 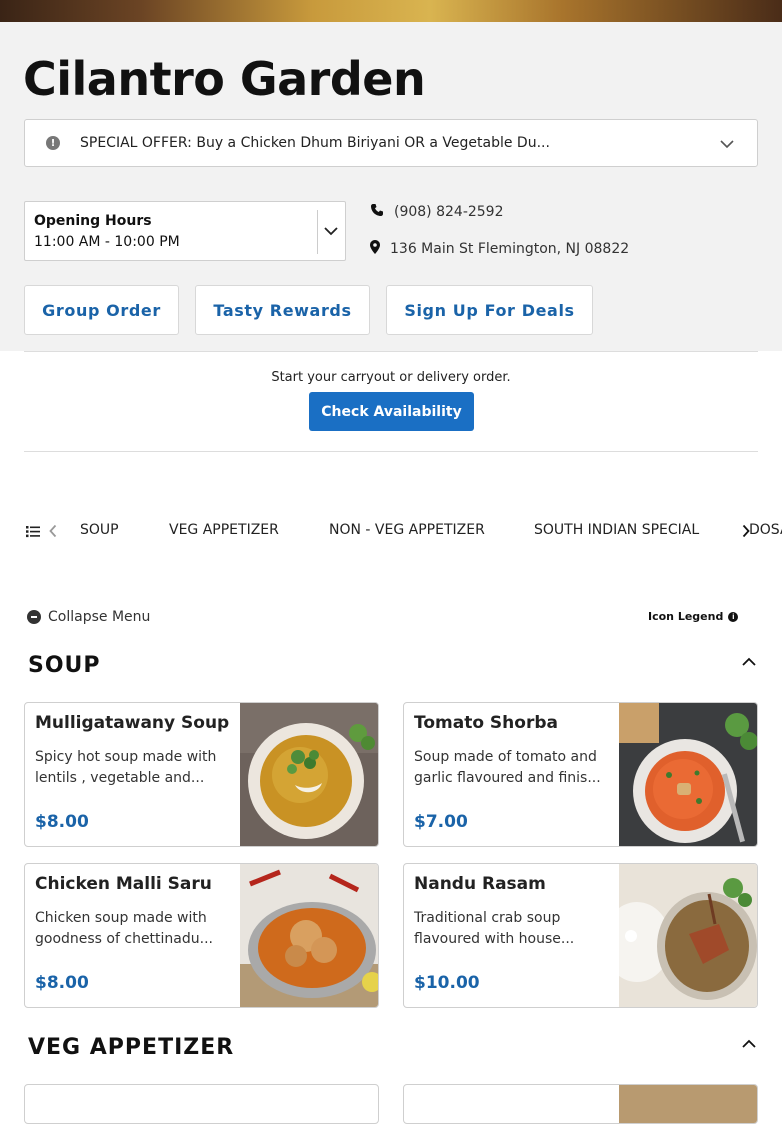 What do you see at coordinates (99, 530) in the screenshot?
I see `category-tab-soup: SOUP` at bounding box center [99, 530].